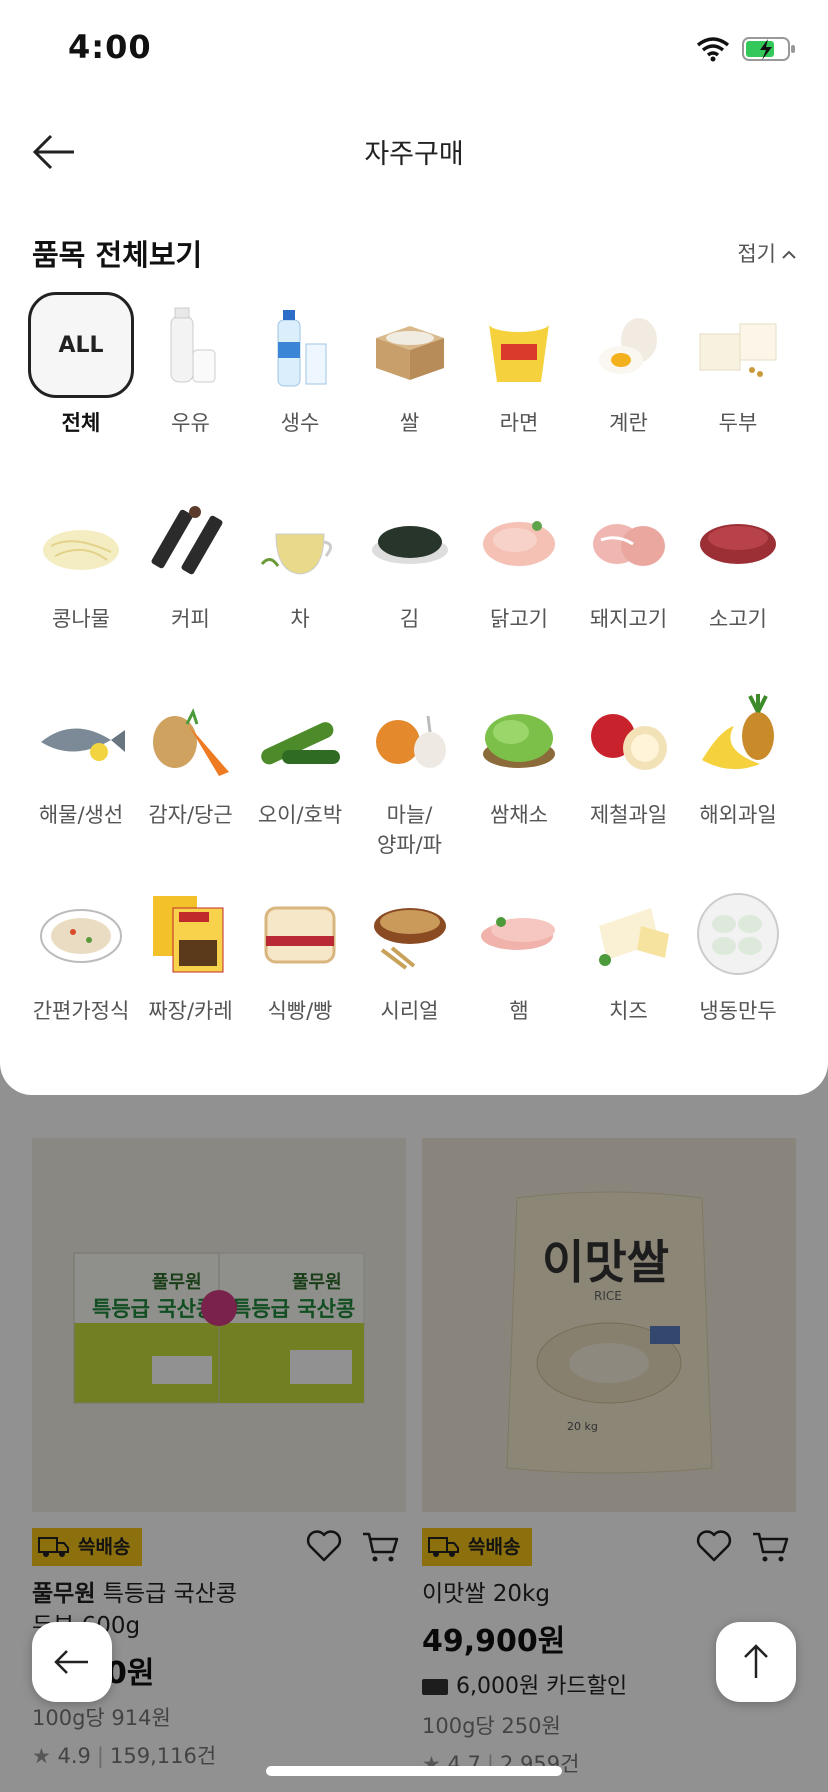  I want to click on category-item: 라면, so click(519, 365).